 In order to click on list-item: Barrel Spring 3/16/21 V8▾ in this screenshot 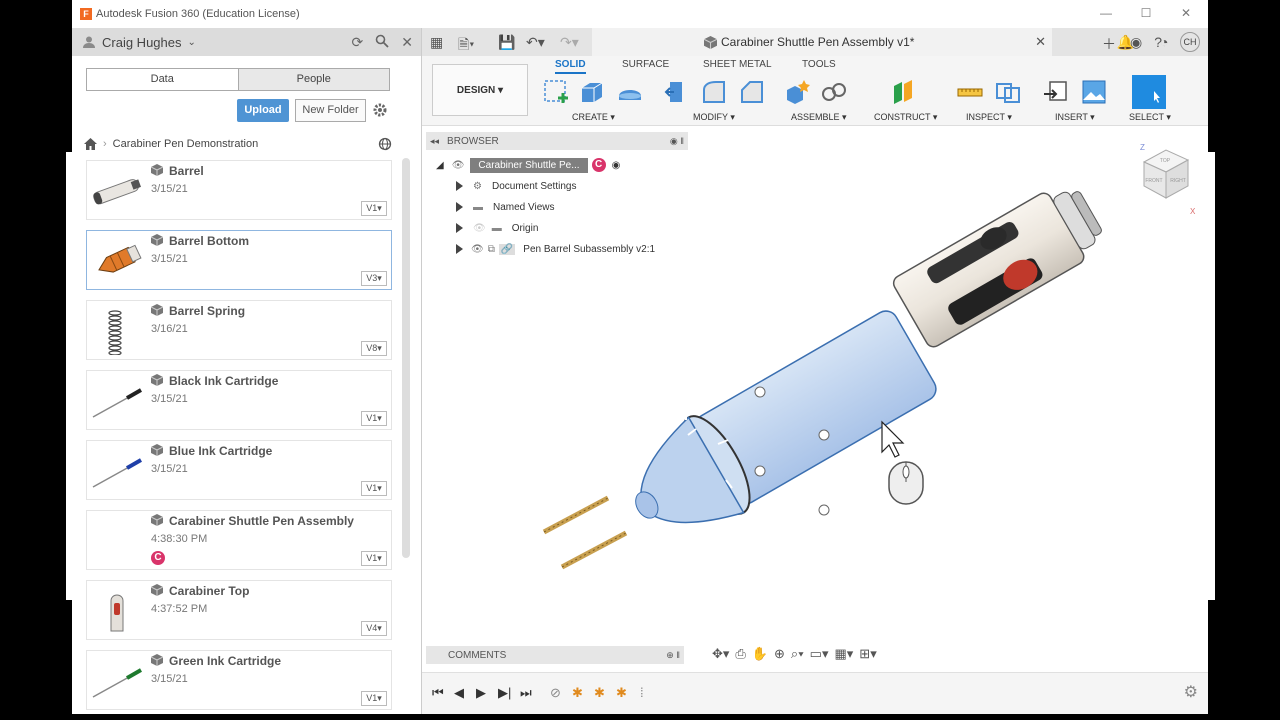, I will do `click(239, 330)`.